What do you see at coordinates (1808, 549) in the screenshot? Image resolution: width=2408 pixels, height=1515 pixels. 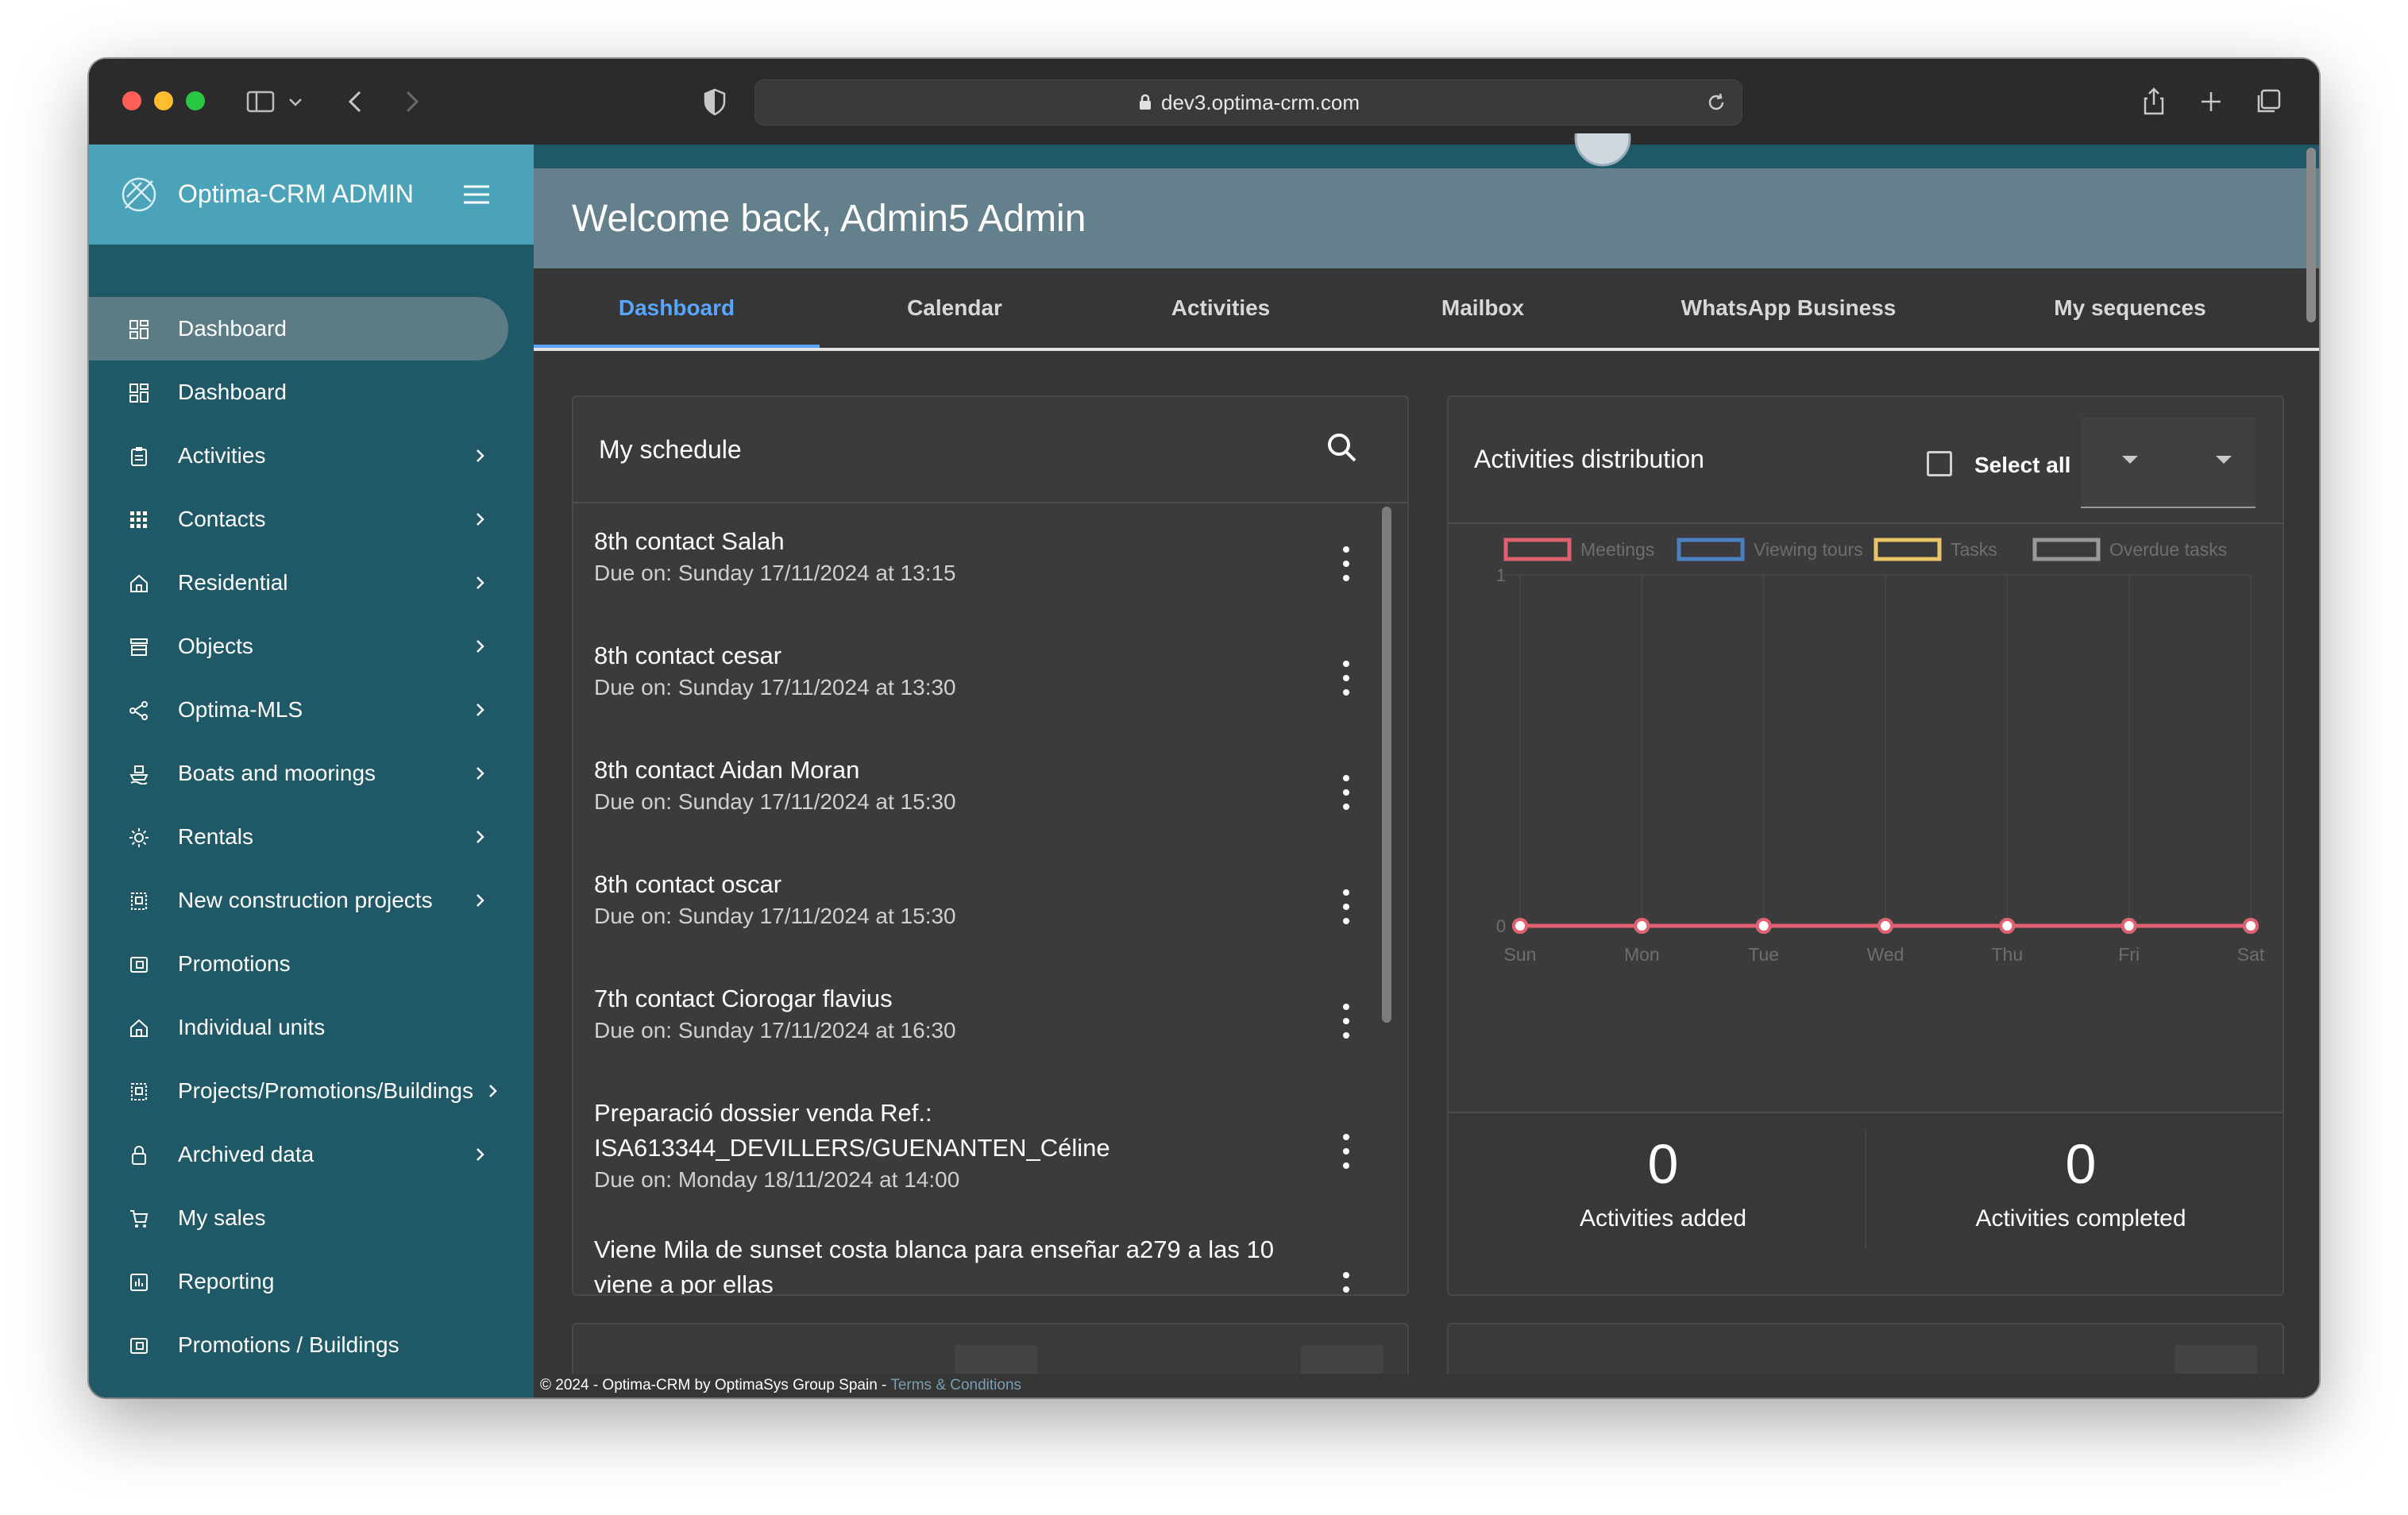 I see `legend-label: Viewing tours` at bounding box center [1808, 549].